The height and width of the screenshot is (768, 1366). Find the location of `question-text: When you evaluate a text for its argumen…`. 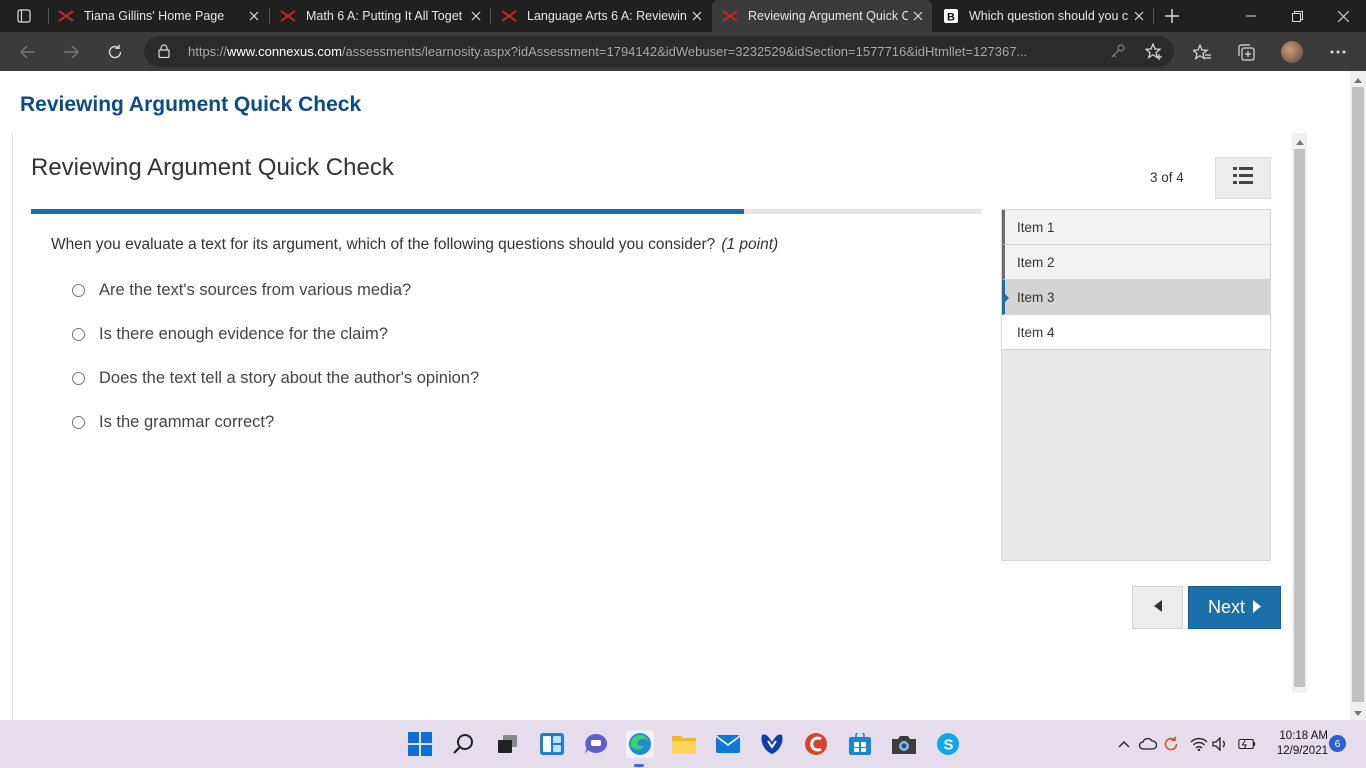

question-text: When you evaluate a text for its argumen… is located at coordinates (414, 245).